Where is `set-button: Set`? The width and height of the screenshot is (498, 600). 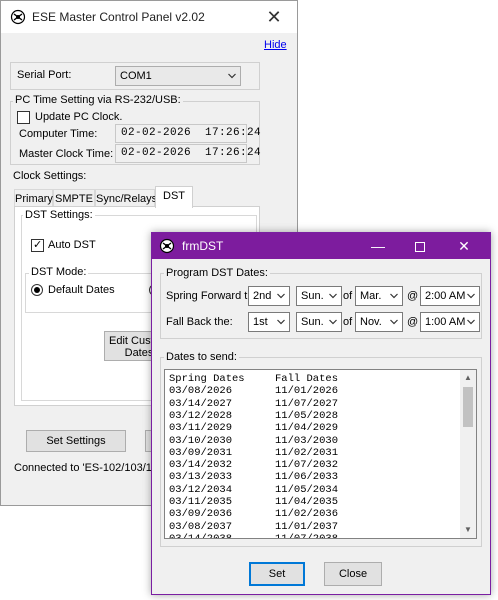 set-button: Set is located at coordinates (277, 574).